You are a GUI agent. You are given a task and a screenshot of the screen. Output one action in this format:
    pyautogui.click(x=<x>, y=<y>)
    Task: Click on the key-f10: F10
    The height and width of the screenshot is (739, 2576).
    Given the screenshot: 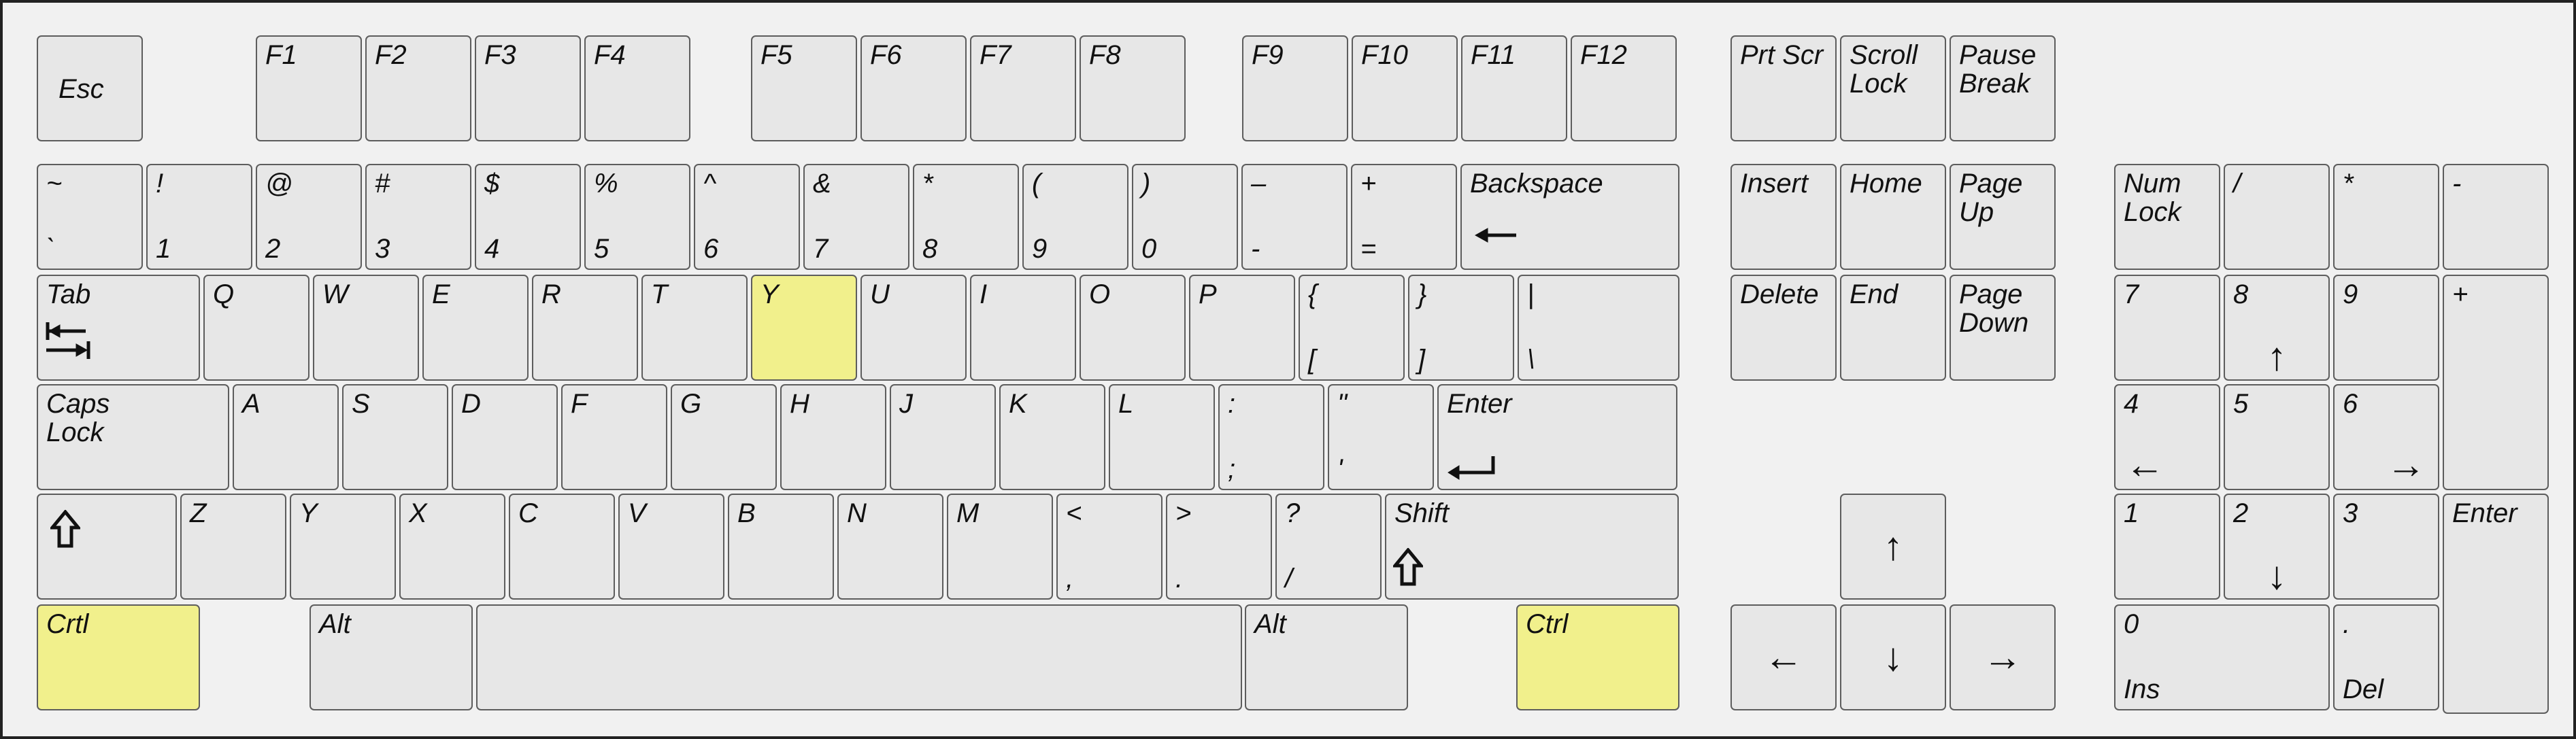 What is the action you would take?
    pyautogui.click(x=1405, y=88)
    